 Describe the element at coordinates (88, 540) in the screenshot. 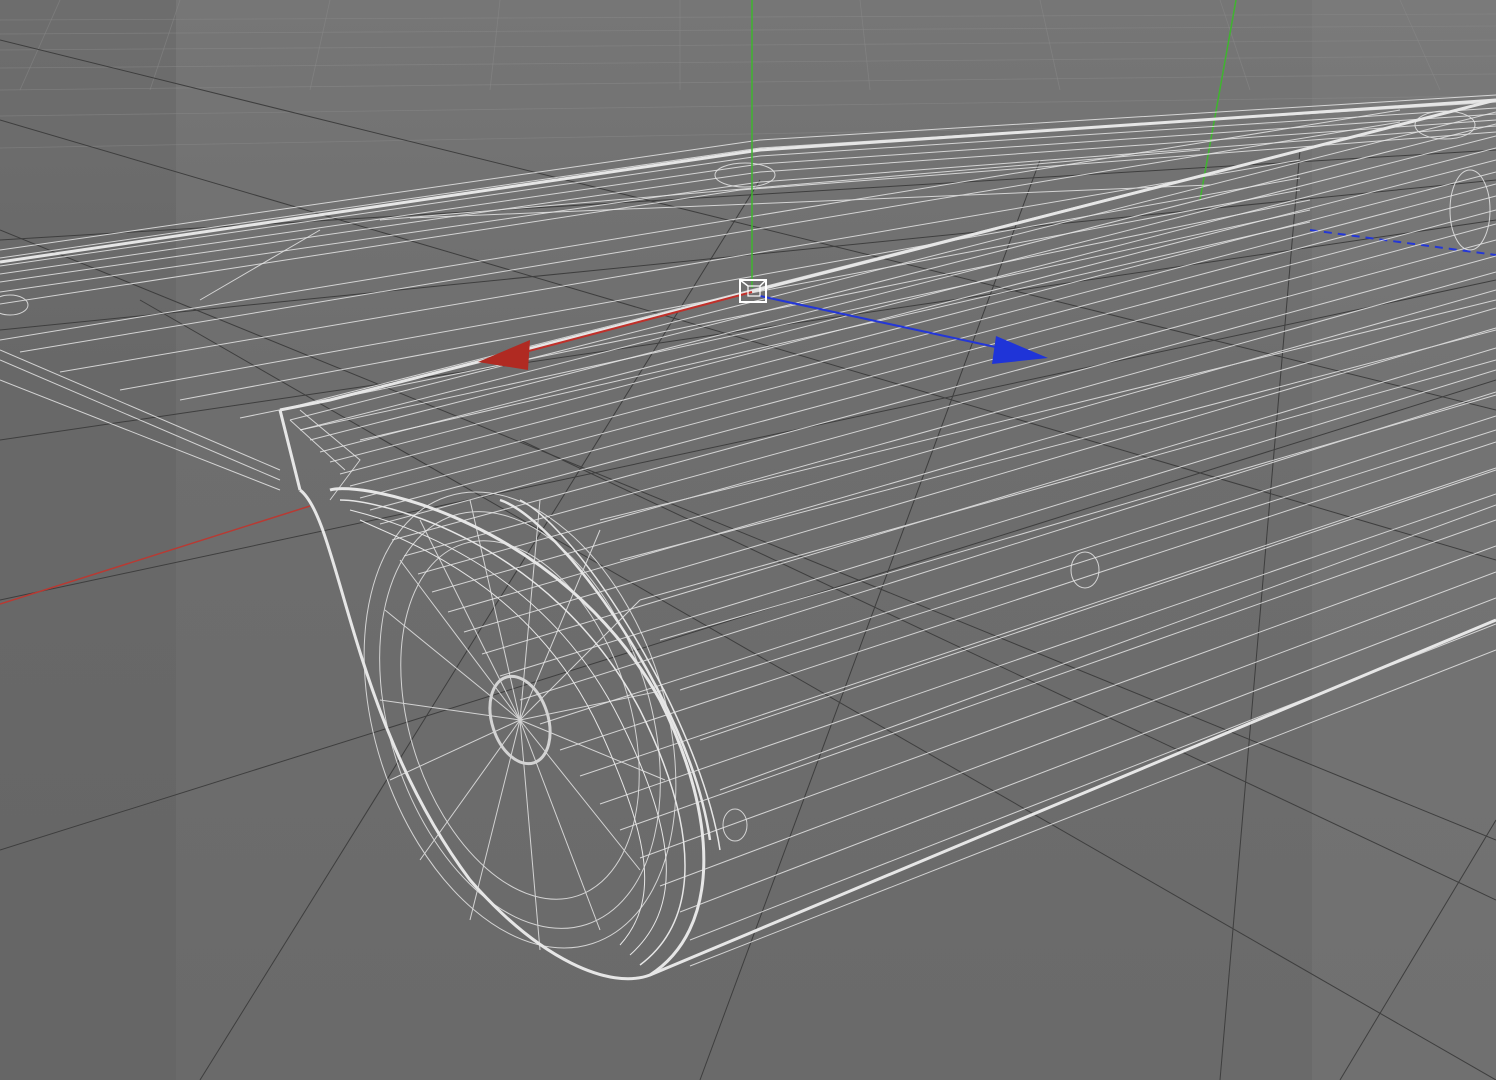

I see `safe-frame-left` at that location.